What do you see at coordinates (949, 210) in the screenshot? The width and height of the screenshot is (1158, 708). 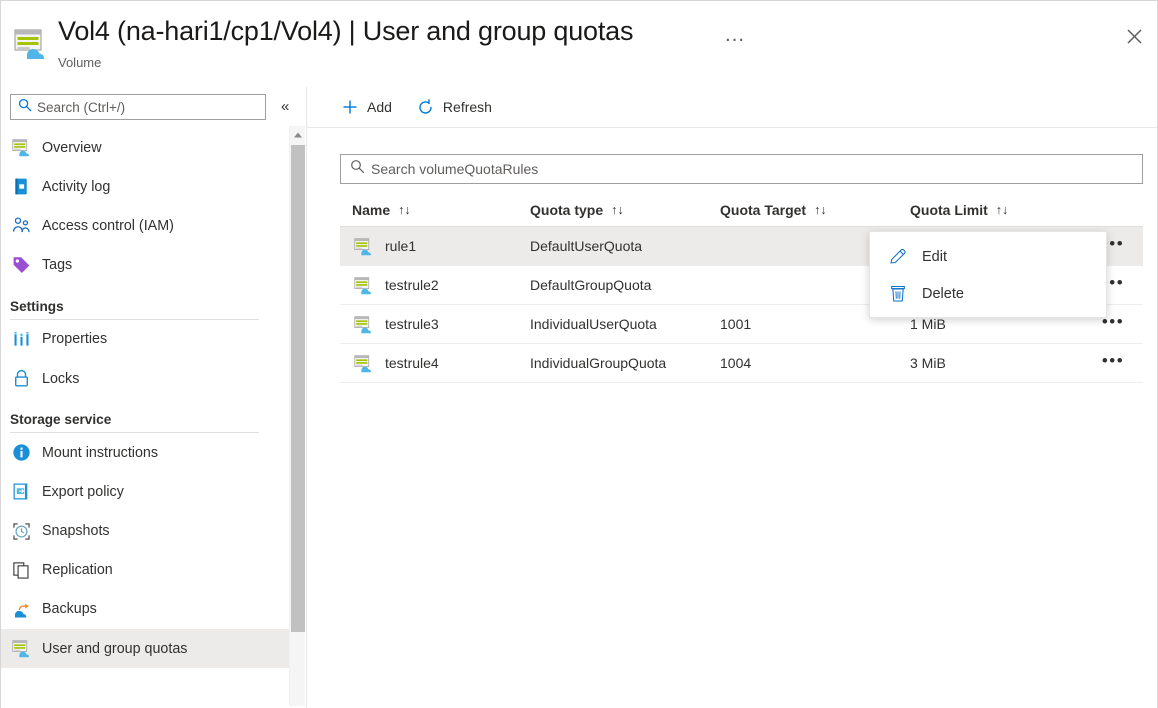 I see `column-header-label: Quota Limit` at bounding box center [949, 210].